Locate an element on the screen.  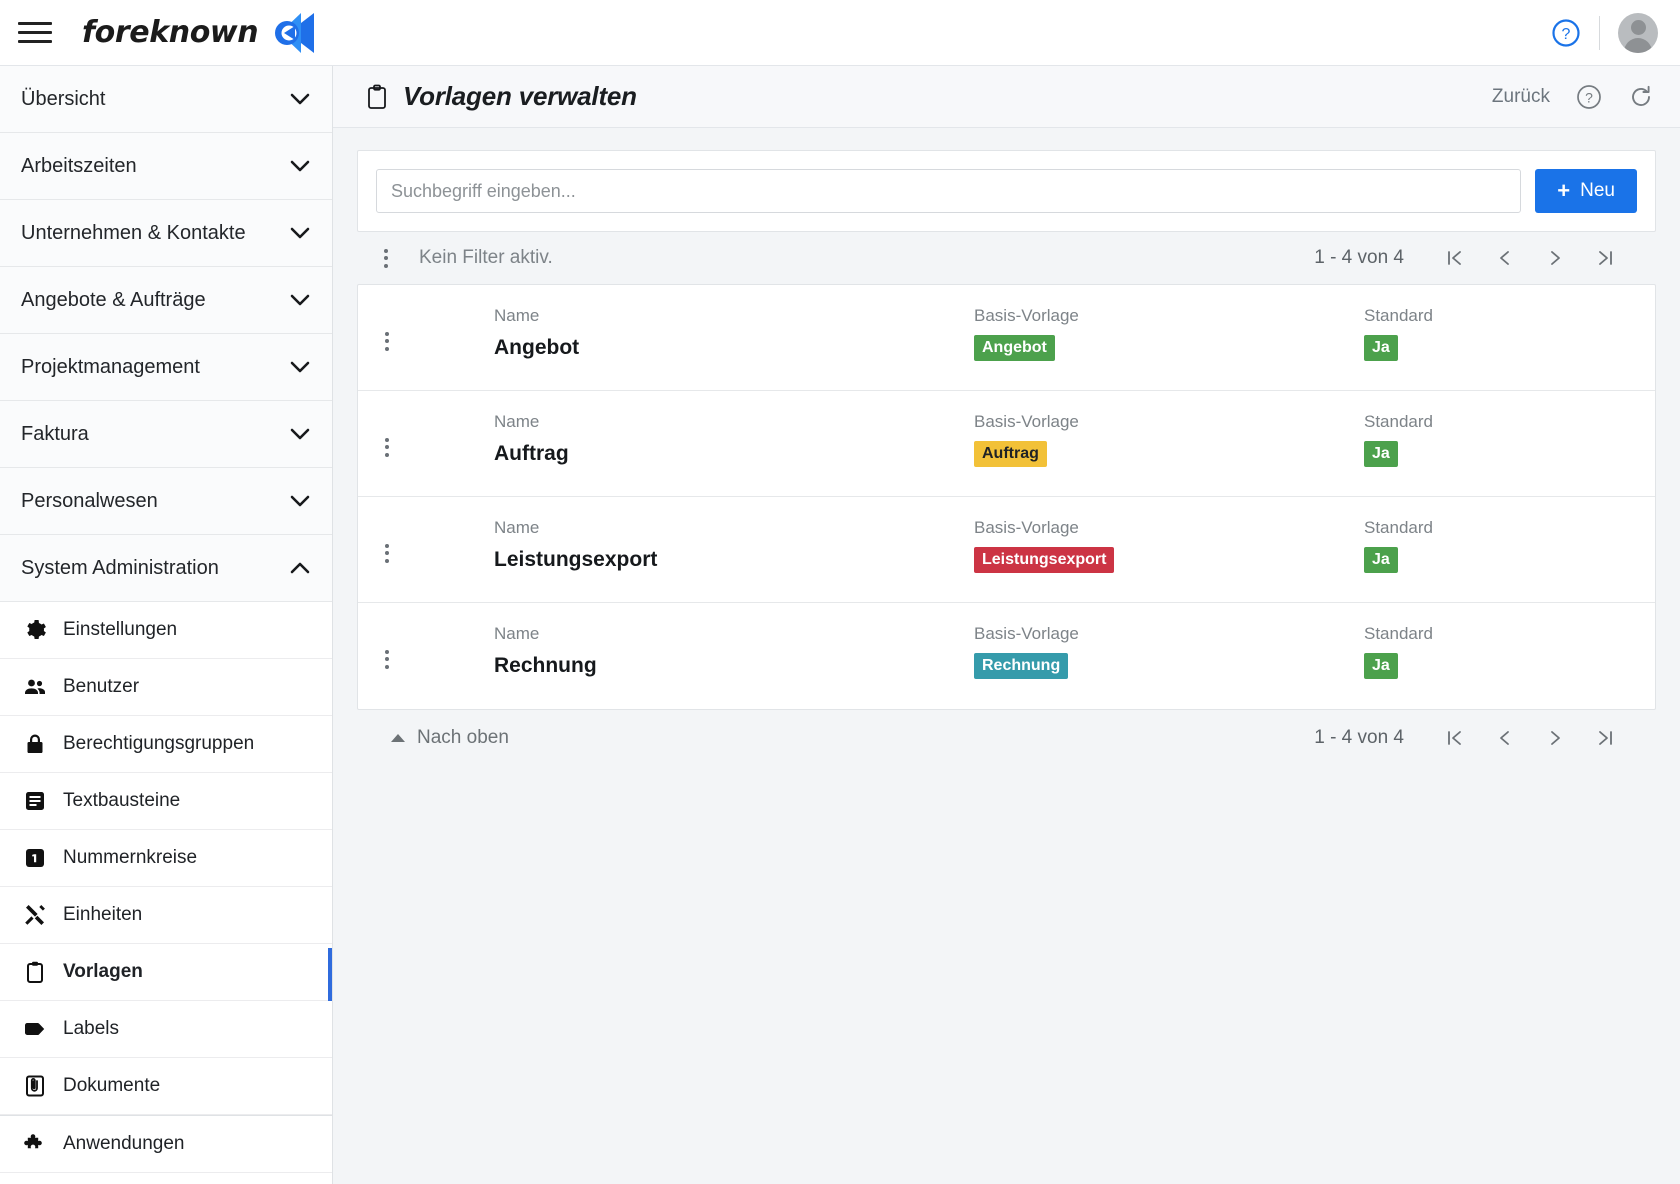
number-one-box-icon is located at coordinates (35, 858).